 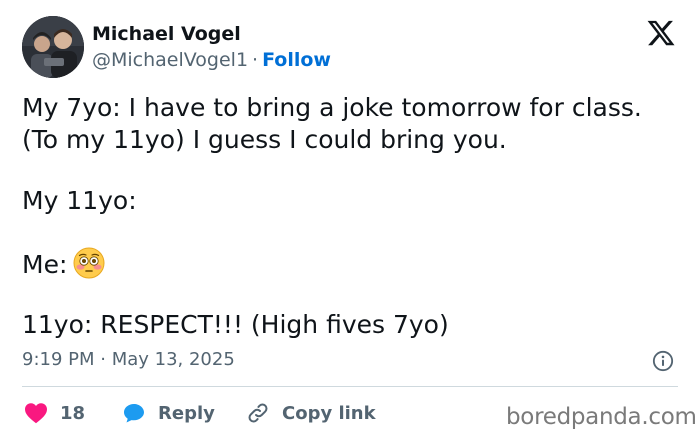 I want to click on reply-button: Reply, so click(x=168, y=413).